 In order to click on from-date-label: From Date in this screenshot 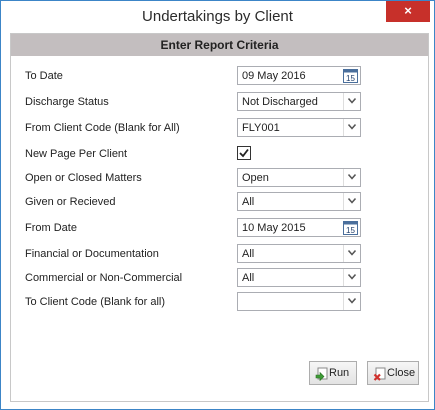, I will do `click(51, 228)`.